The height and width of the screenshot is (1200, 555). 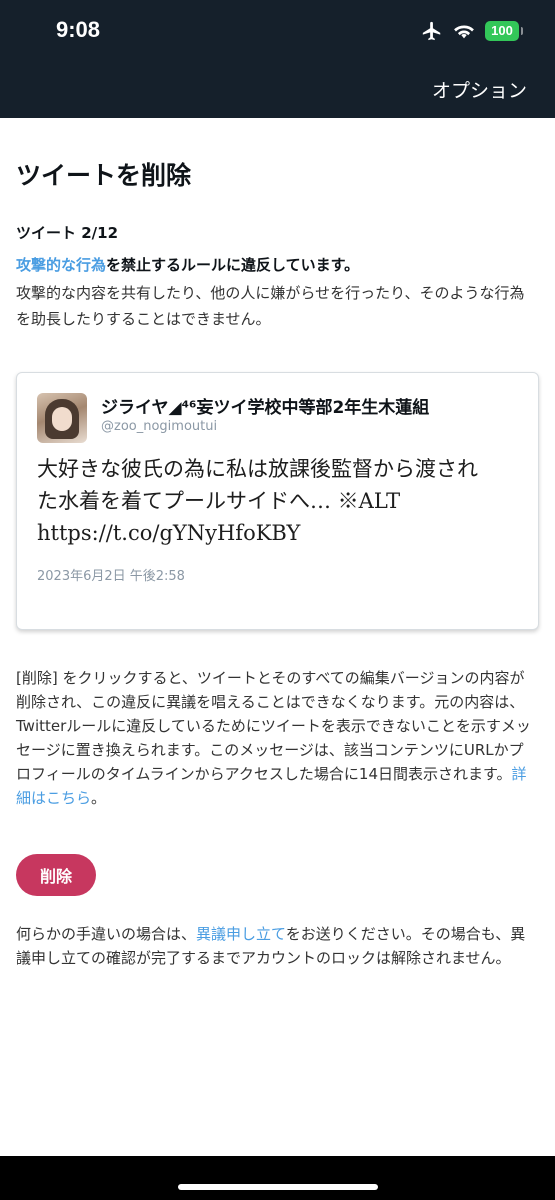 I want to click on status-icons: 100, so click(x=472, y=31).